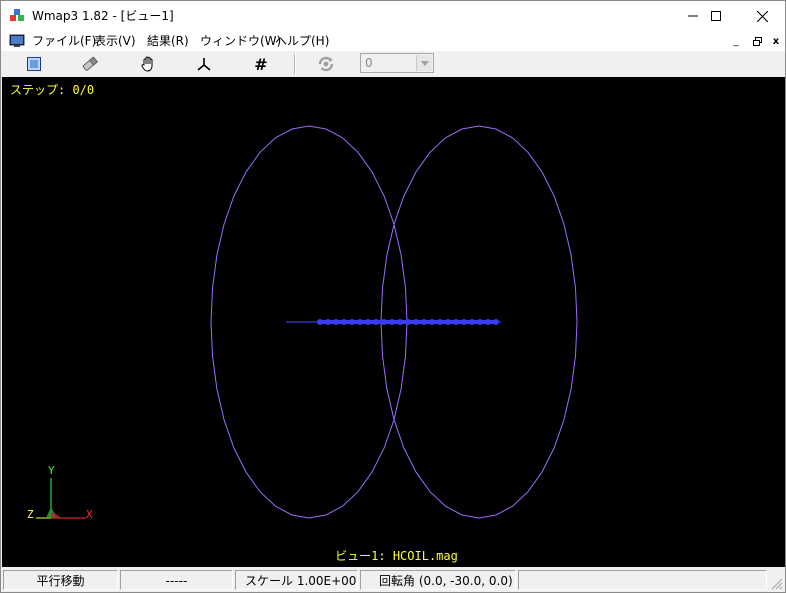 This screenshot has height=593, width=786. What do you see at coordinates (393, 41) in the screenshot?
I see `menu-bar: ファイル(F) 表示(V) 結果(R) ウィンドウ(W) ヘルプ(H) _ x` at bounding box center [393, 41].